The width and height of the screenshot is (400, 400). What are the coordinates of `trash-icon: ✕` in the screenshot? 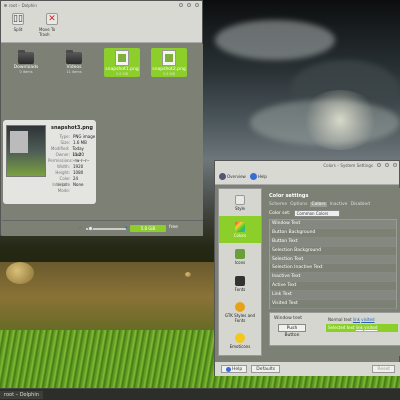 It's located at (52, 19).